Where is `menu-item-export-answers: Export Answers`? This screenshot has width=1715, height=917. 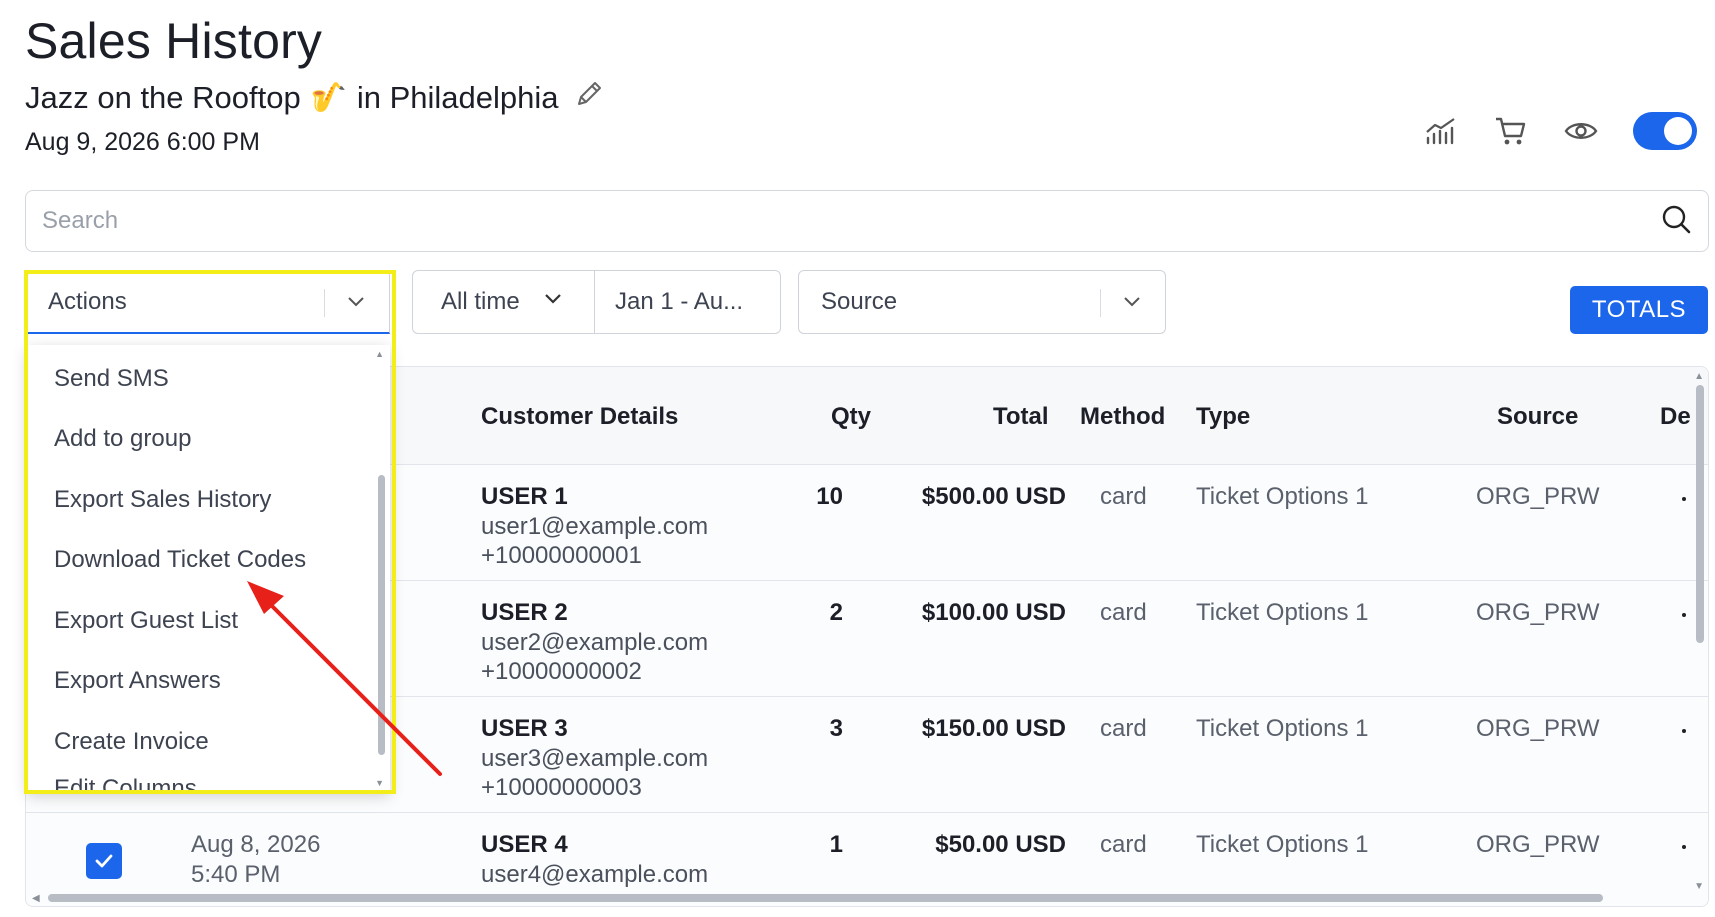 menu-item-export-answers: Export Answers is located at coordinates (137, 681).